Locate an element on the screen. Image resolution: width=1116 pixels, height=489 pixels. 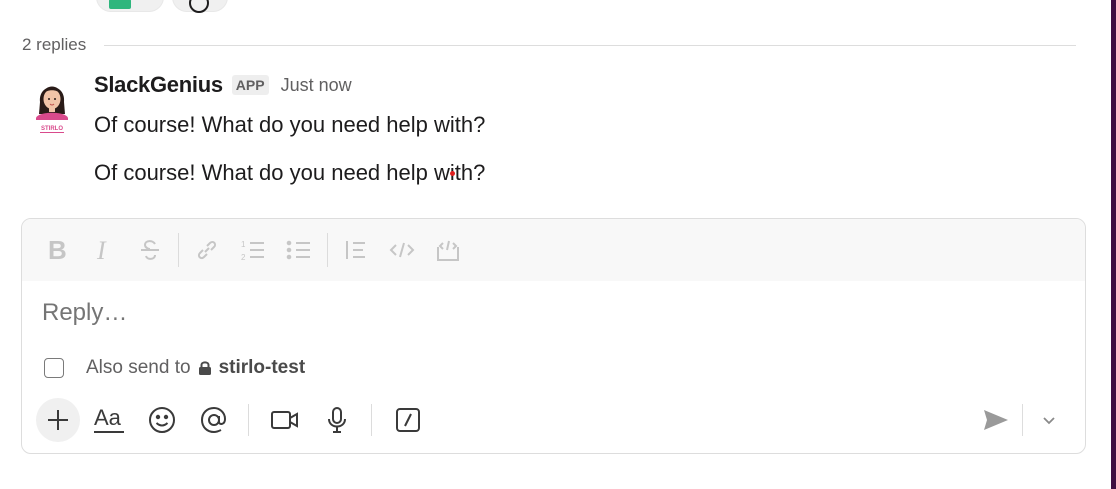
composer-actions: Aa is located at coordinates (553, 420).